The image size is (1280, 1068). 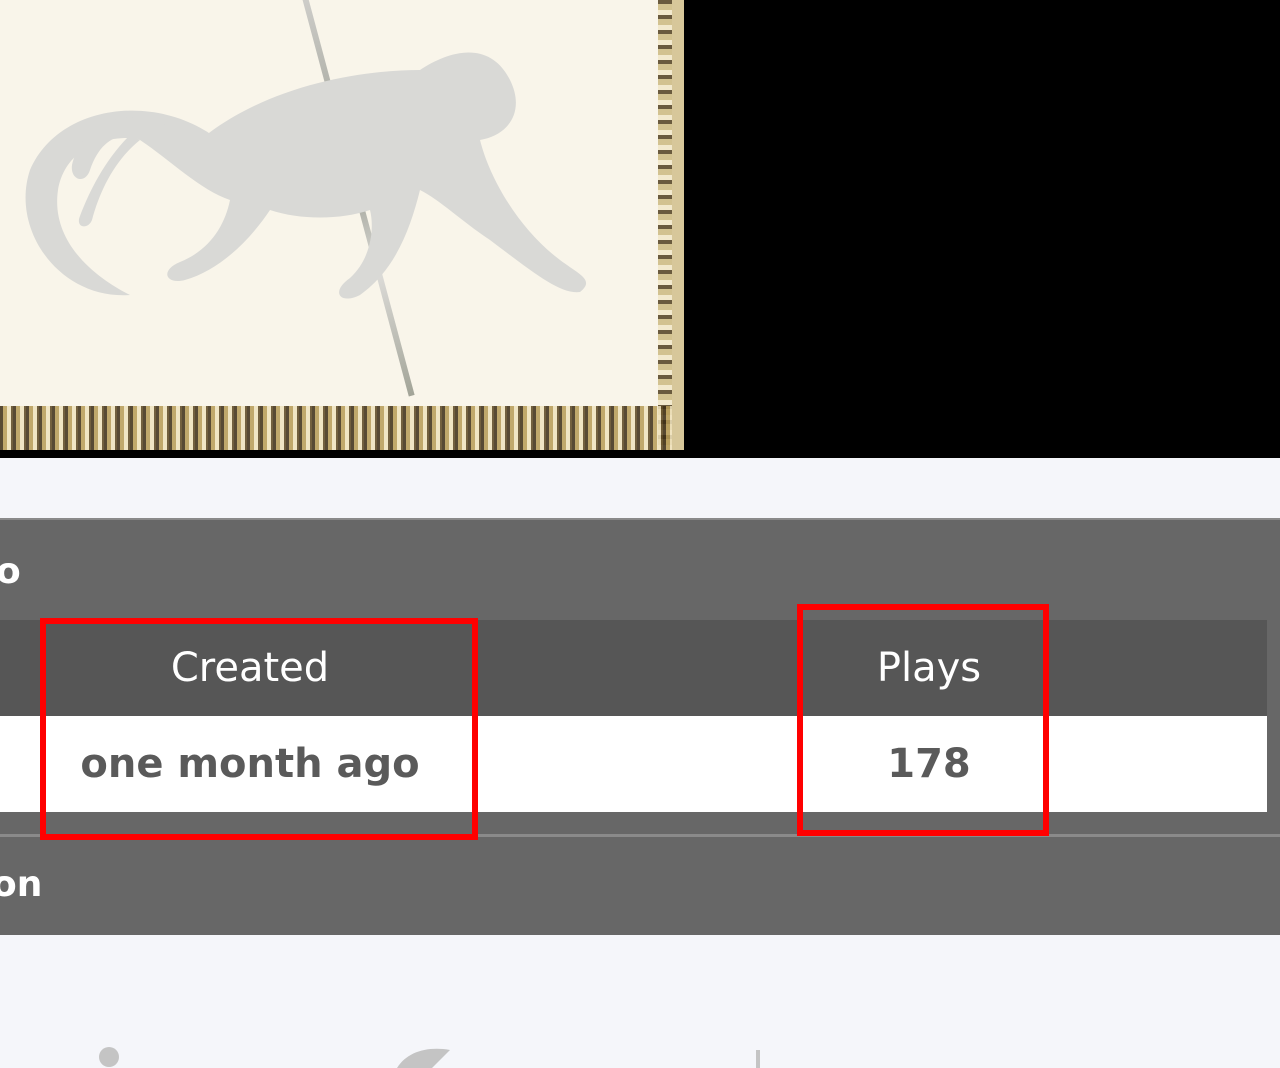 What do you see at coordinates (10, 571) in the screenshot?
I see `info-panel-title: o` at bounding box center [10, 571].